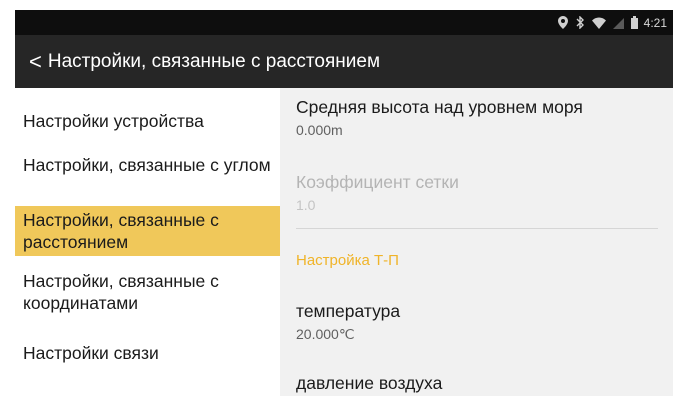 This screenshot has width=683, height=396. I want to click on sidebar-item-communication: Настройки связи, so click(147, 353).